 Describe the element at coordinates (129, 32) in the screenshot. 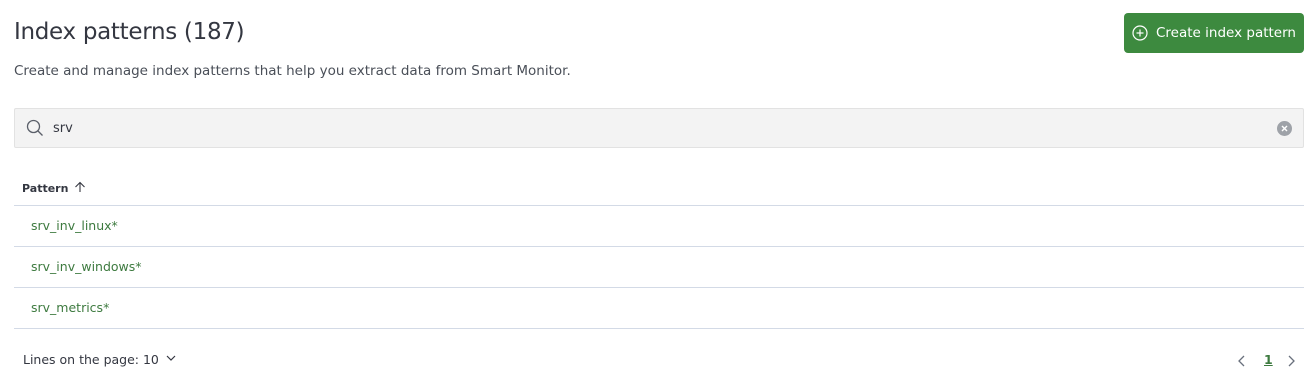

I see `page-title: Index patterns (187)` at that location.